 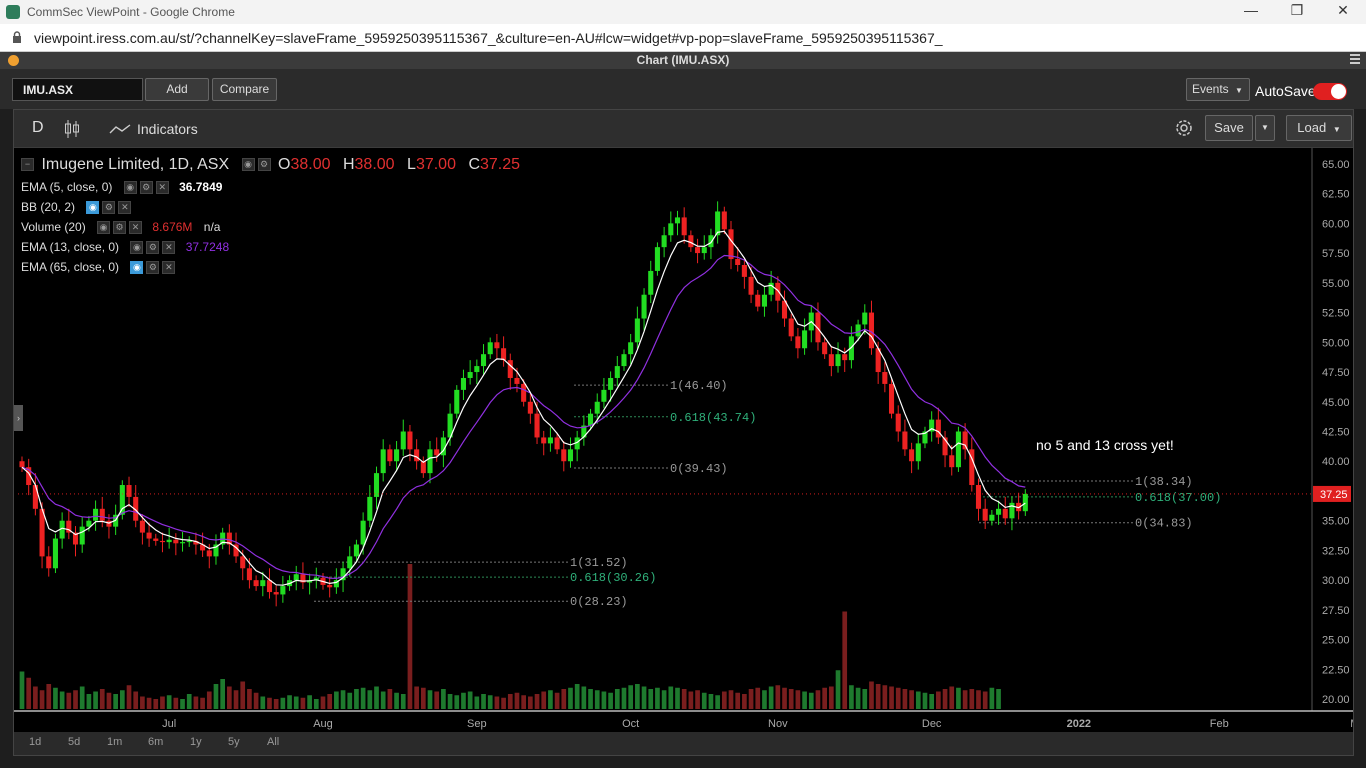 I want to click on candlestick-type-icon, so click(x=72, y=129).